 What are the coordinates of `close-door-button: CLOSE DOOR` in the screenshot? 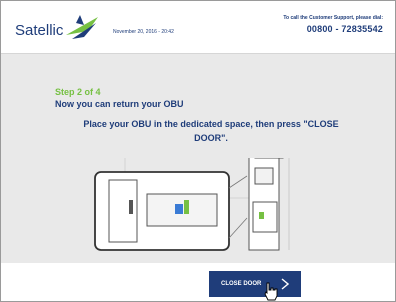 It's located at (255, 284).